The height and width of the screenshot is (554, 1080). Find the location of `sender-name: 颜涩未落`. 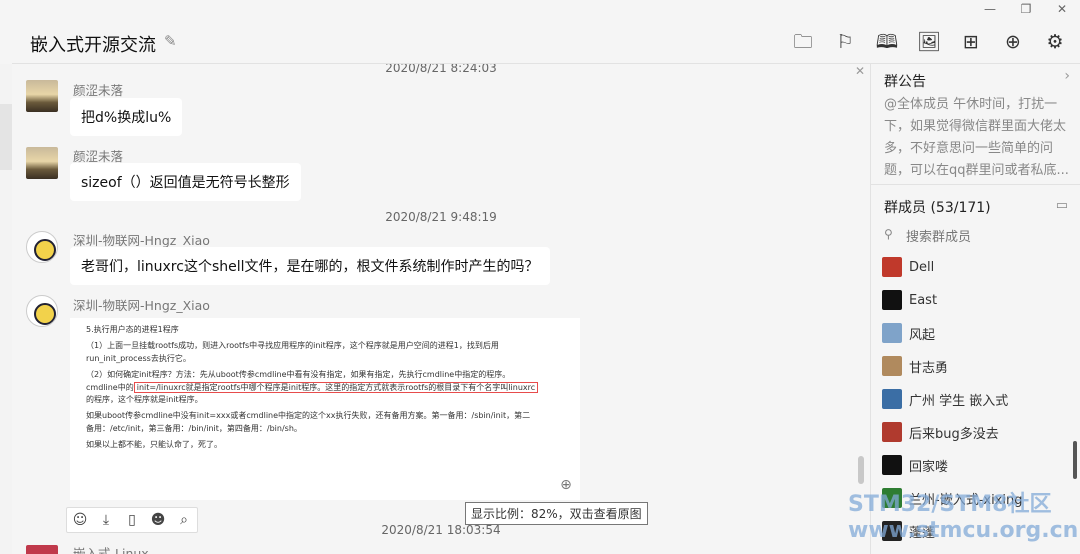

sender-name: 颜涩未落 is located at coordinates (98, 90).